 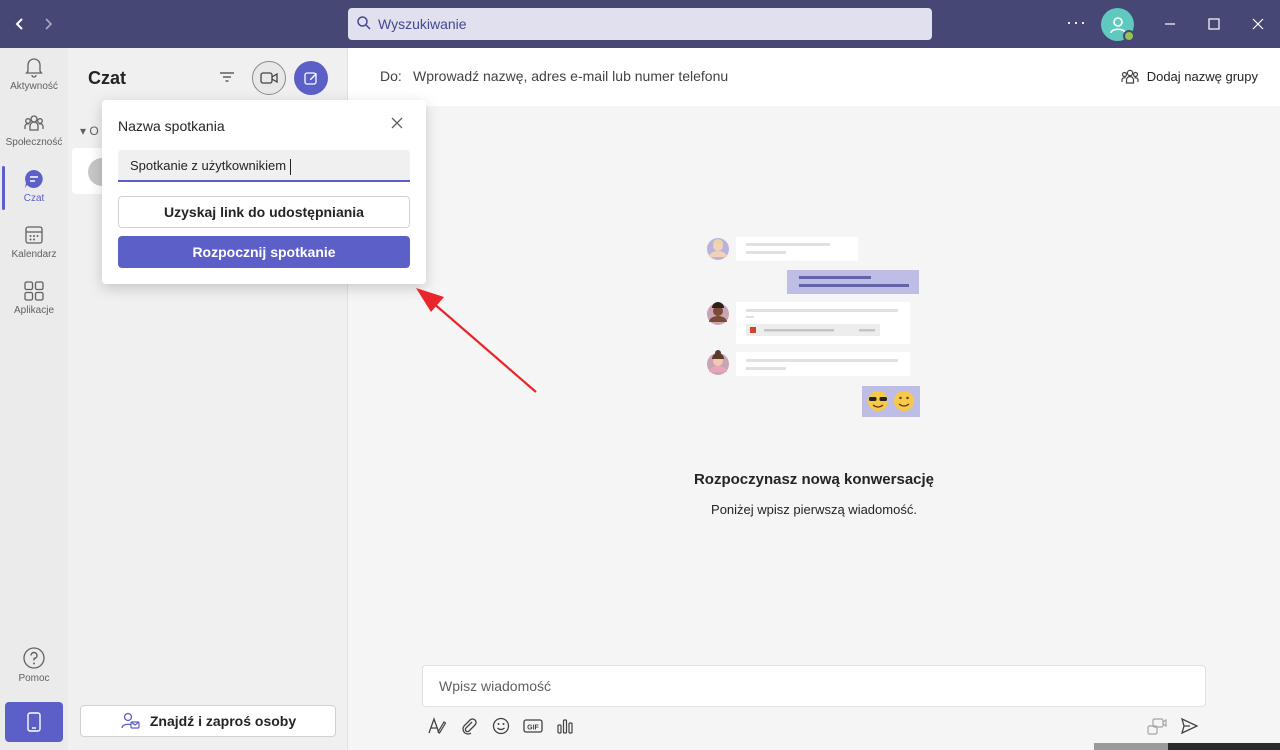 What do you see at coordinates (34, 310) in the screenshot?
I see `rail-item-label: Aplikacje` at bounding box center [34, 310].